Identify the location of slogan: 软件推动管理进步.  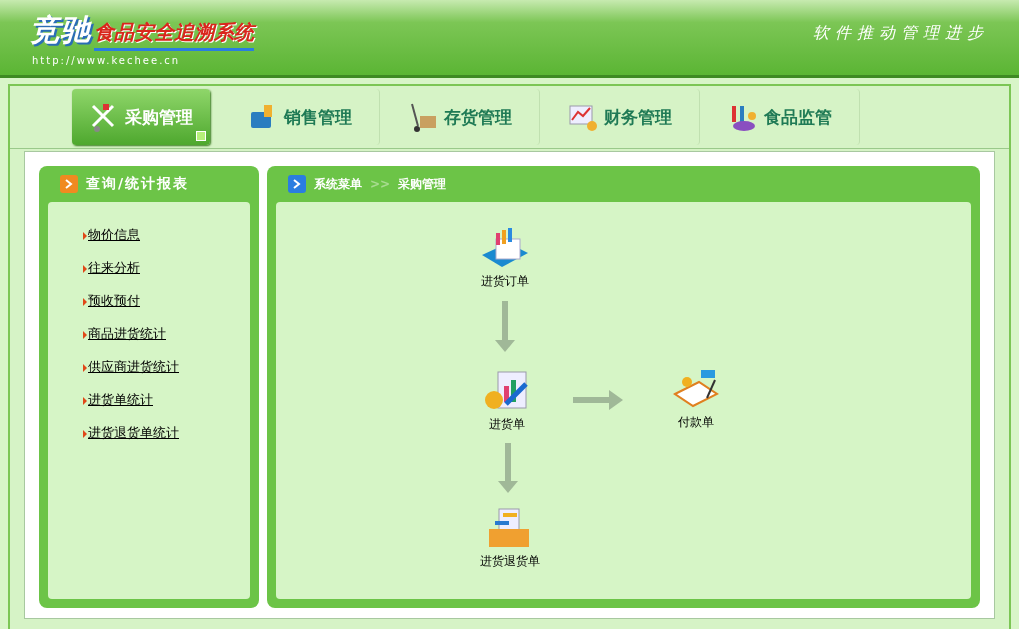
(901, 33).